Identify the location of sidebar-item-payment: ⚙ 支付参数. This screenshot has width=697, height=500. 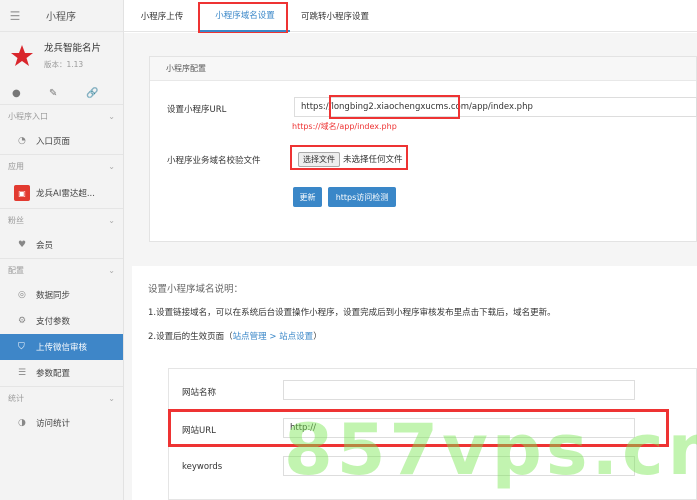
(61, 321).